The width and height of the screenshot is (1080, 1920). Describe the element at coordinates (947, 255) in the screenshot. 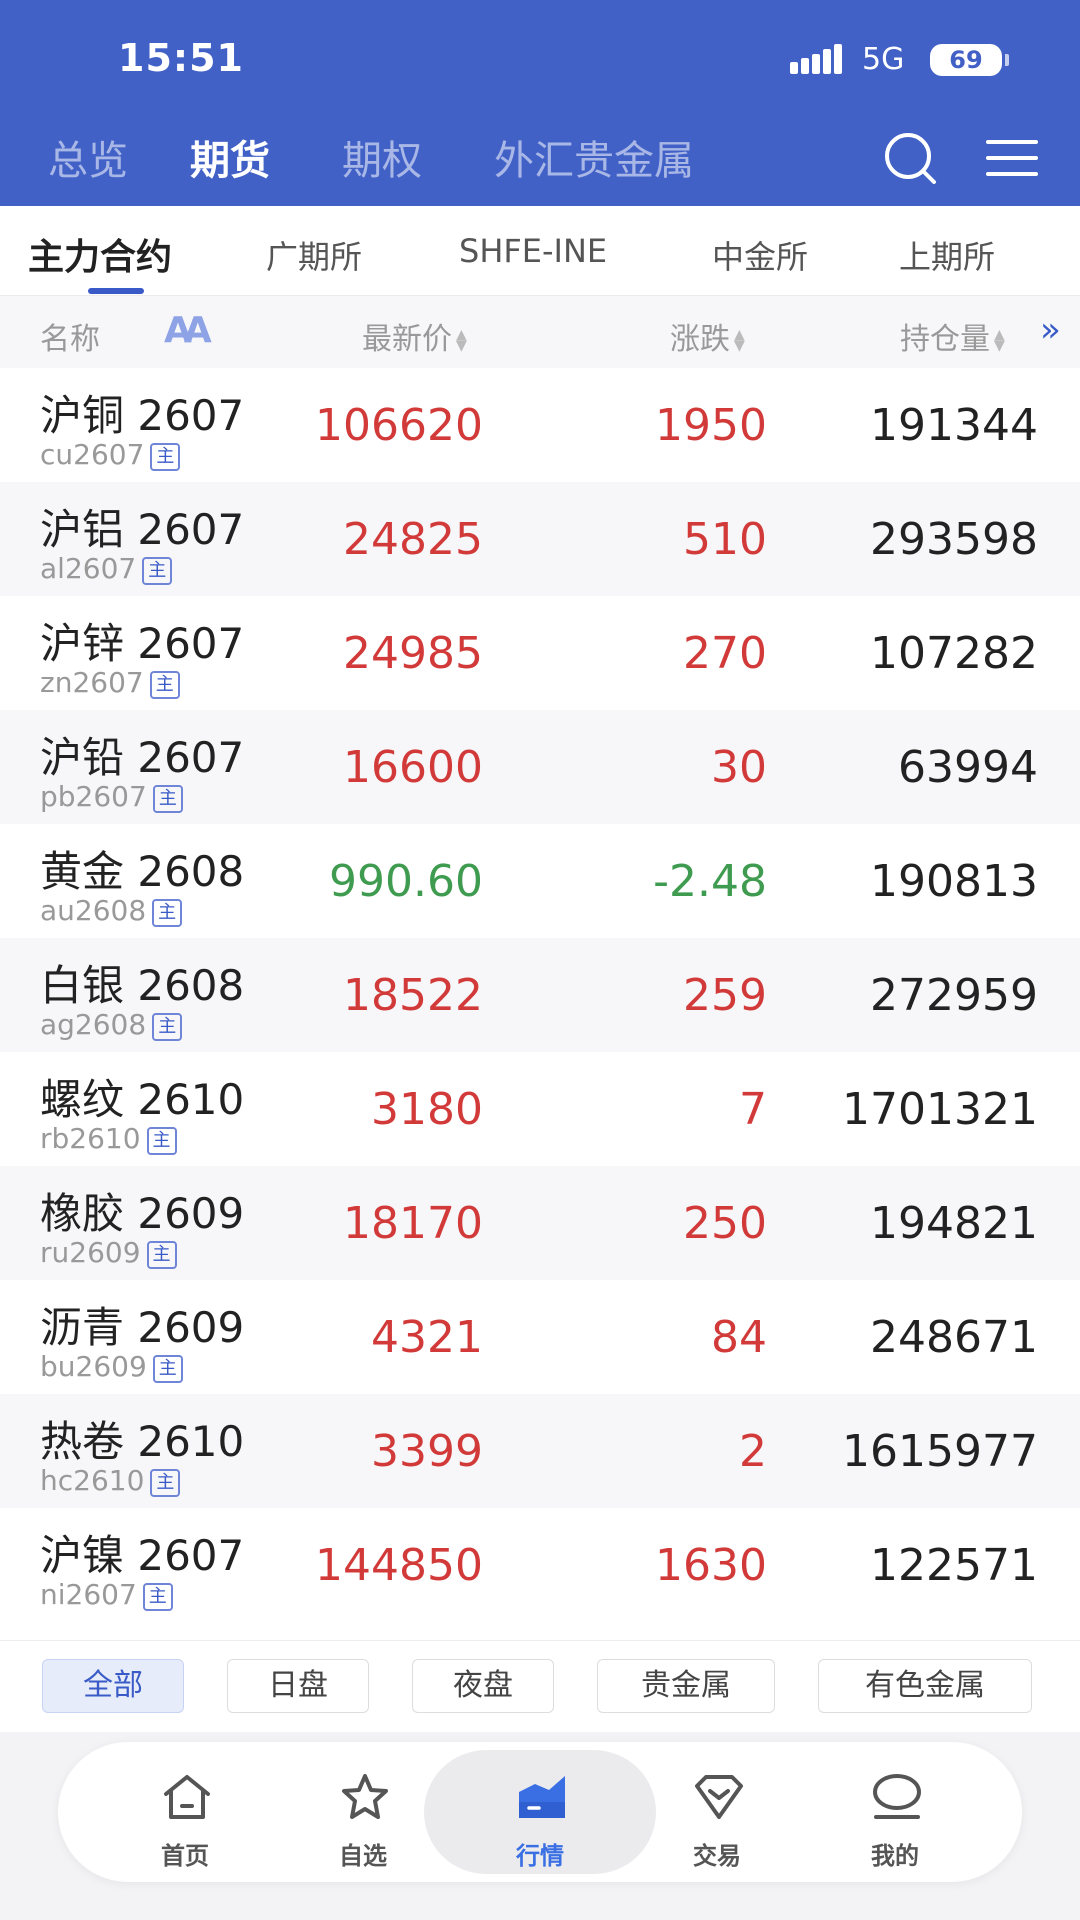

I see `sub-tab-shfe: 上期所` at that location.